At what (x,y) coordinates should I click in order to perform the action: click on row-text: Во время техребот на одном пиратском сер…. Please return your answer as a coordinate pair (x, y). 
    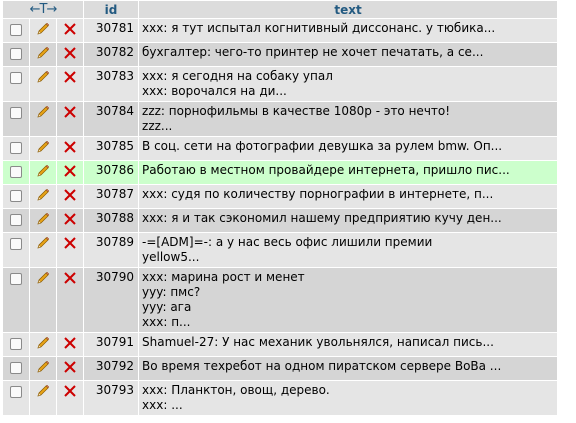
    Looking at the image, I should click on (348, 368).